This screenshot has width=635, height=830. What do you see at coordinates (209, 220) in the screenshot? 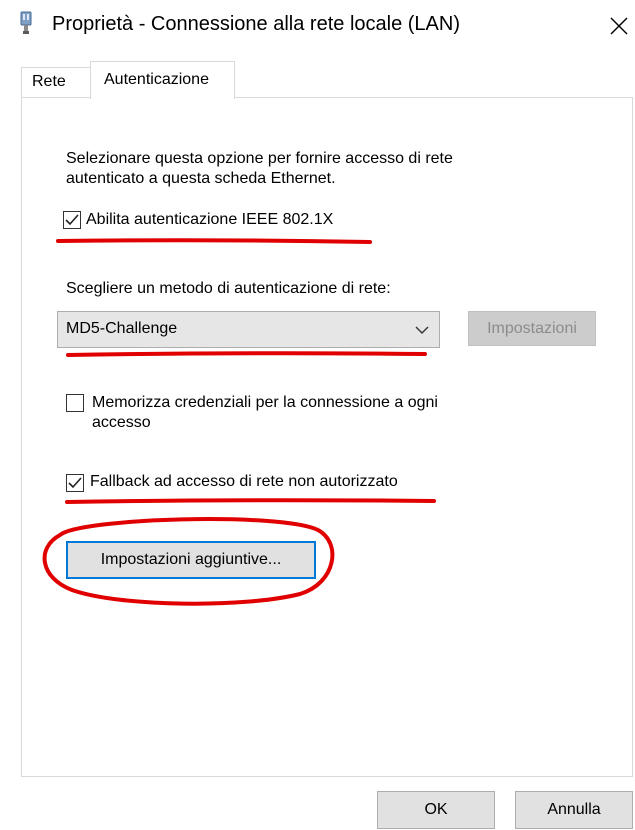
I see `enable-8021x-label: Abilita autenticazione IEEE 802.1X` at bounding box center [209, 220].